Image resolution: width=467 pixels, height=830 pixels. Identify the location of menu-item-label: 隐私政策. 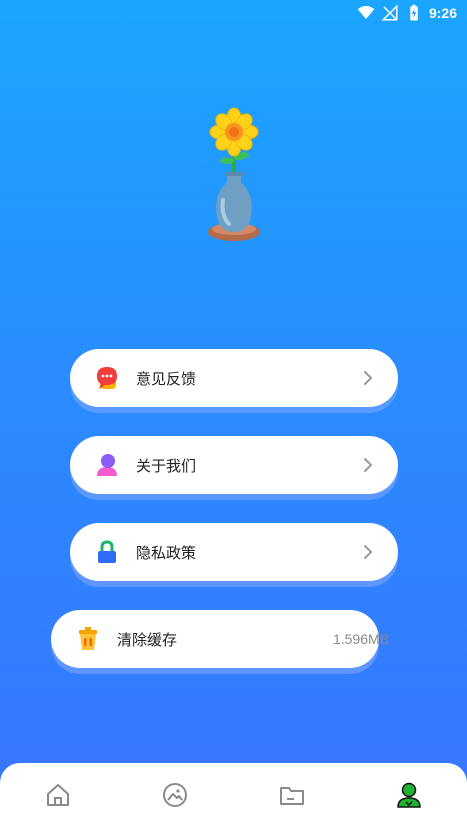
(166, 552).